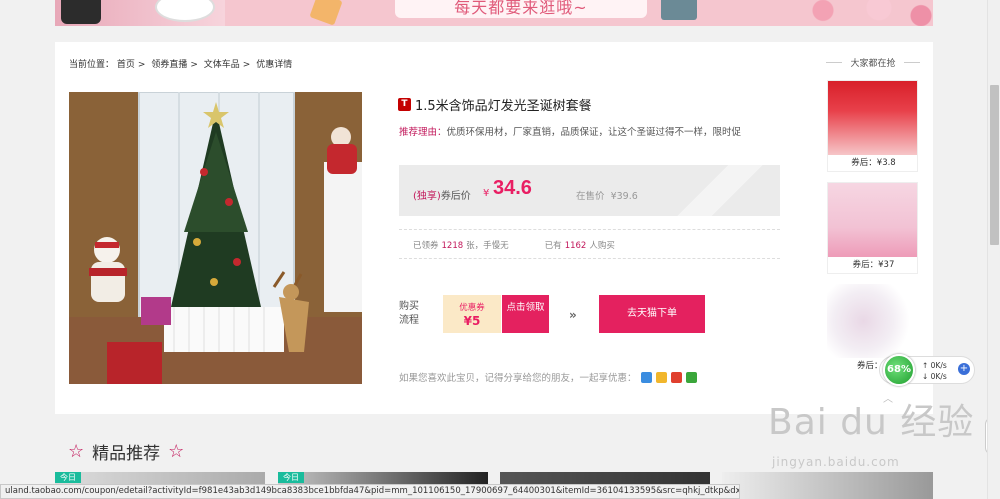 Image resolution: width=1000 pixels, height=499 pixels. I want to click on breadcrumb-item-current: 优惠详情, so click(274, 65).